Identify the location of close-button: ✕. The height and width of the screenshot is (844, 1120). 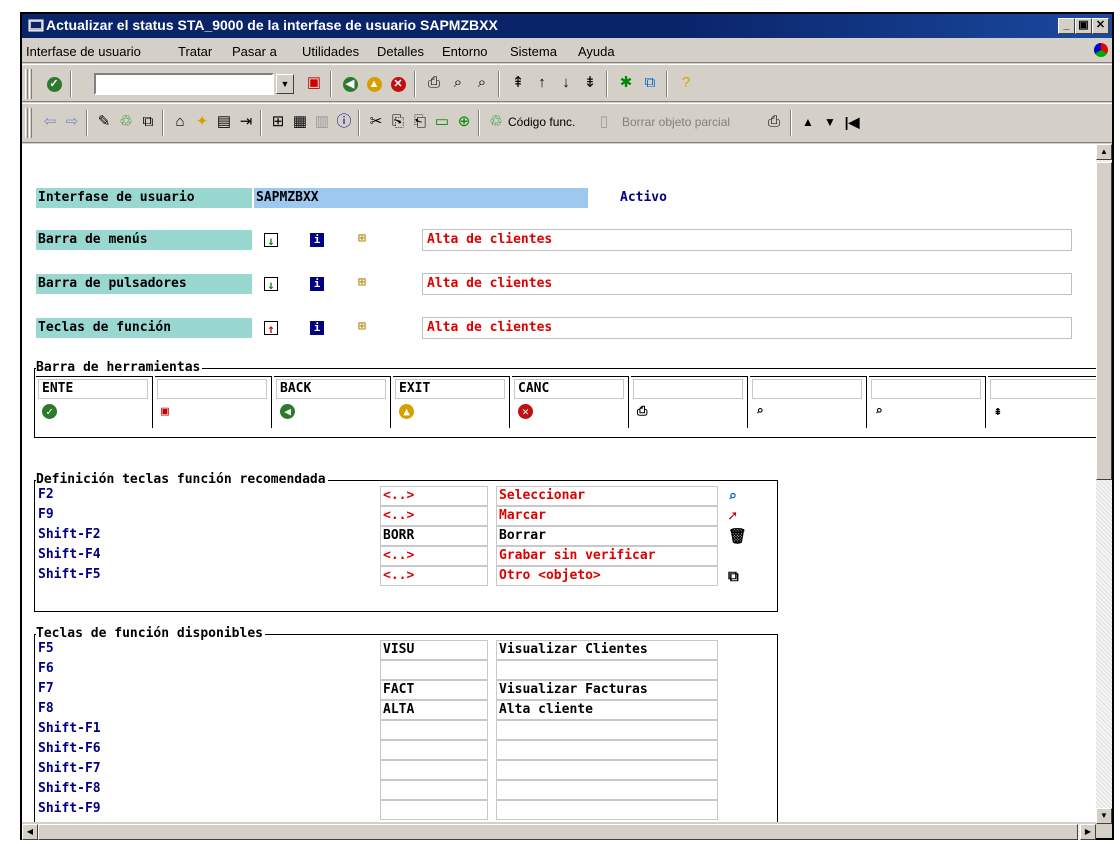
(1100, 26).